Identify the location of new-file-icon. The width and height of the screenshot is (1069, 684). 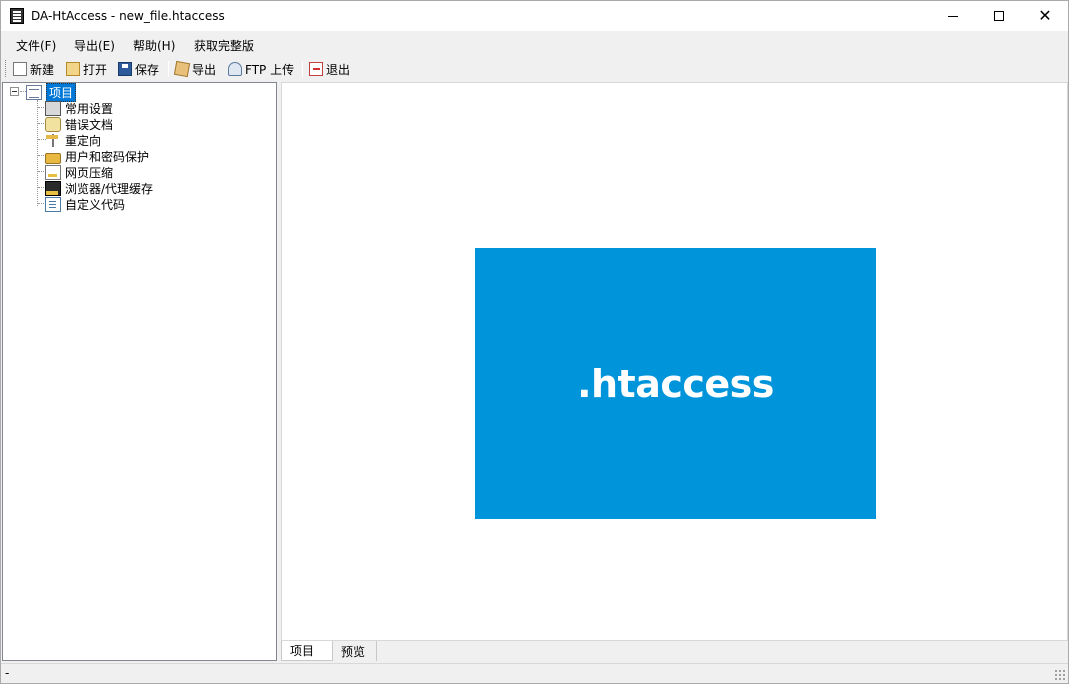
(20, 69).